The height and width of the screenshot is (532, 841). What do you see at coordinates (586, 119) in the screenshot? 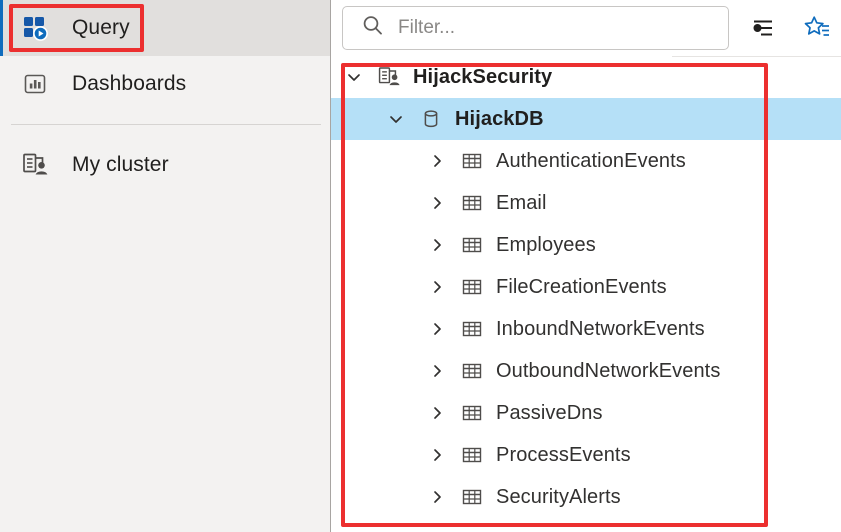
I see `tree-node-database: HijackDB` at bounding box center [586, 119].